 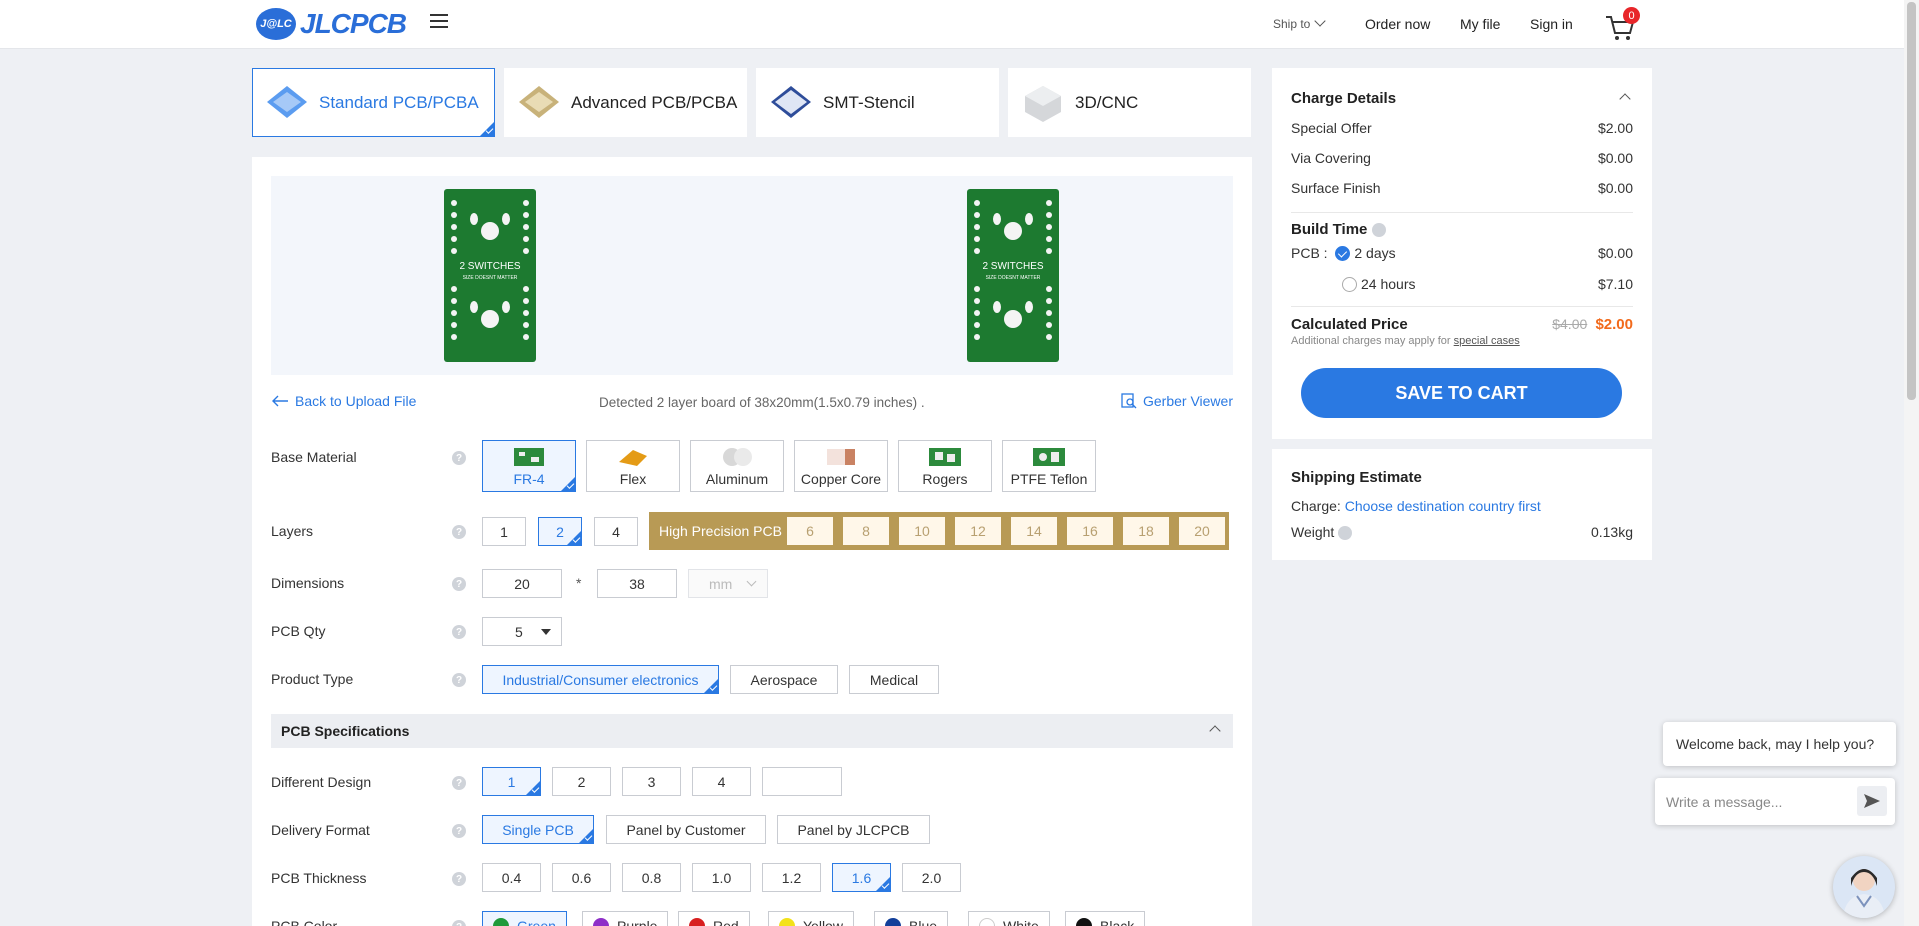 What do you see at coordinates (1388, 284) in the screenshot?
I see `build-option-label: 24 hours` at bounding box center [1388, 284].